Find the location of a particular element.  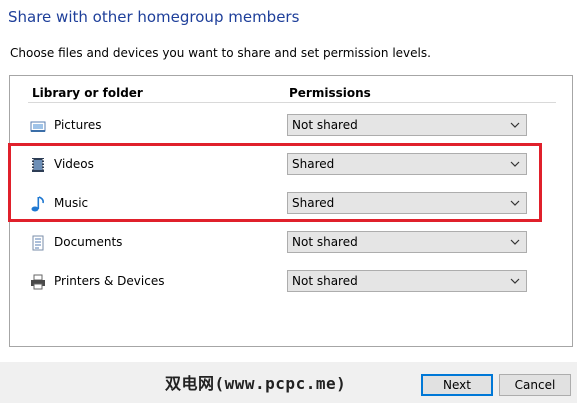

documents-icon is located at coordinates (38, 243).